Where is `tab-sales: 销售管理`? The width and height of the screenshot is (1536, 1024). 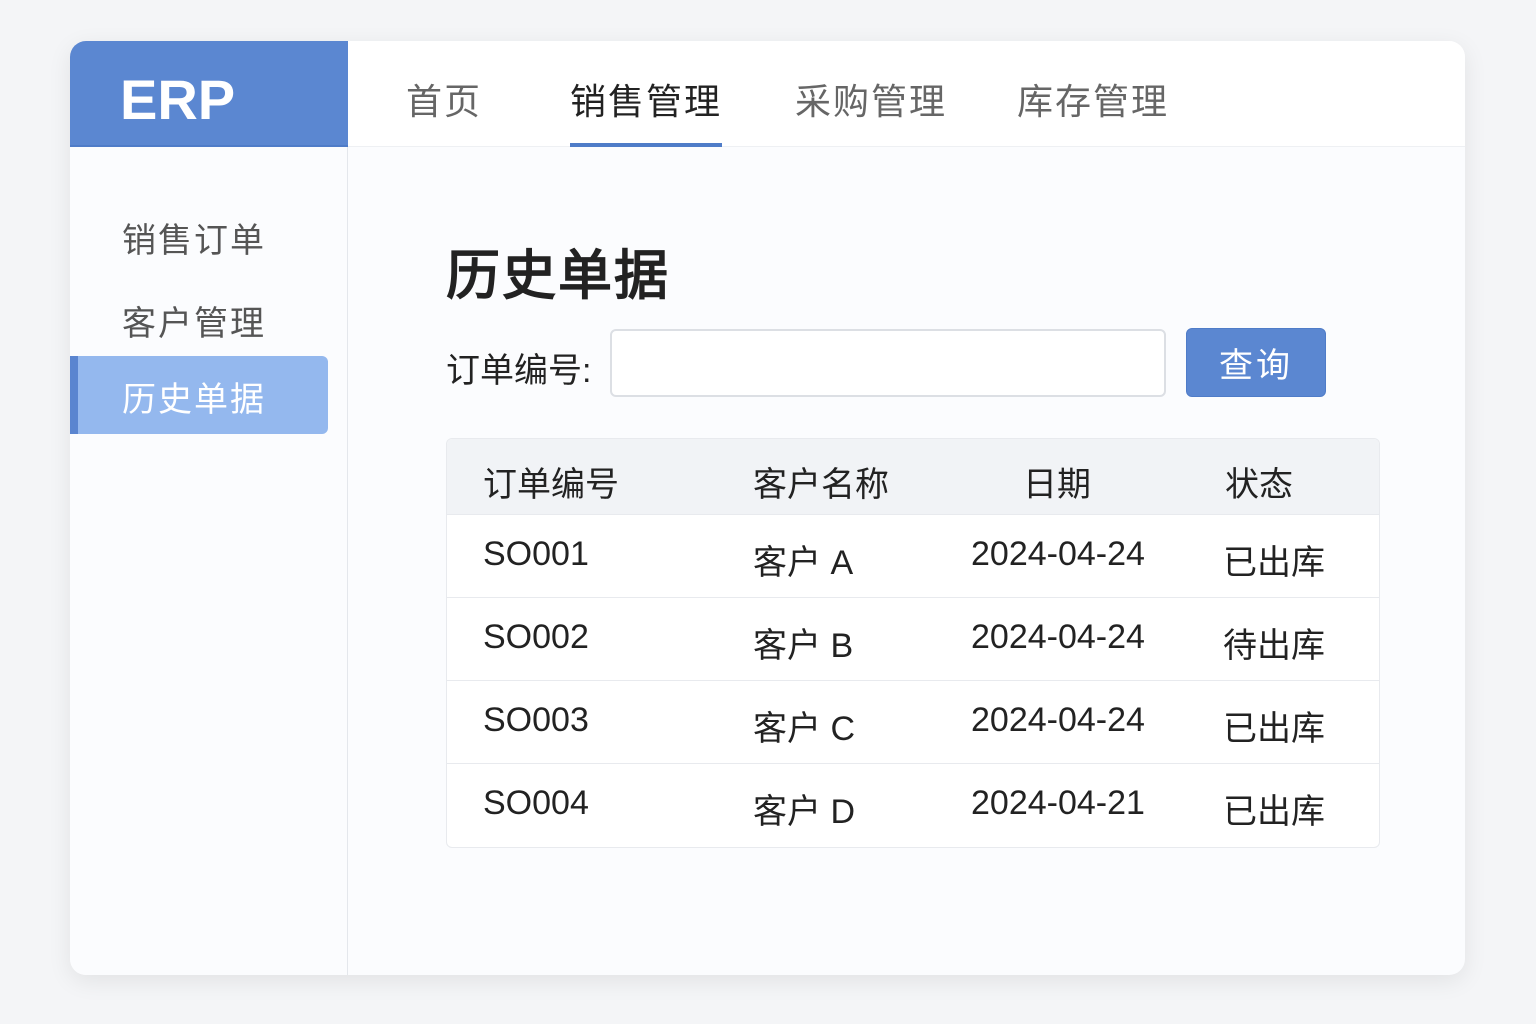
tab-sales: 销售管理 is located at coordinates (646, 110).